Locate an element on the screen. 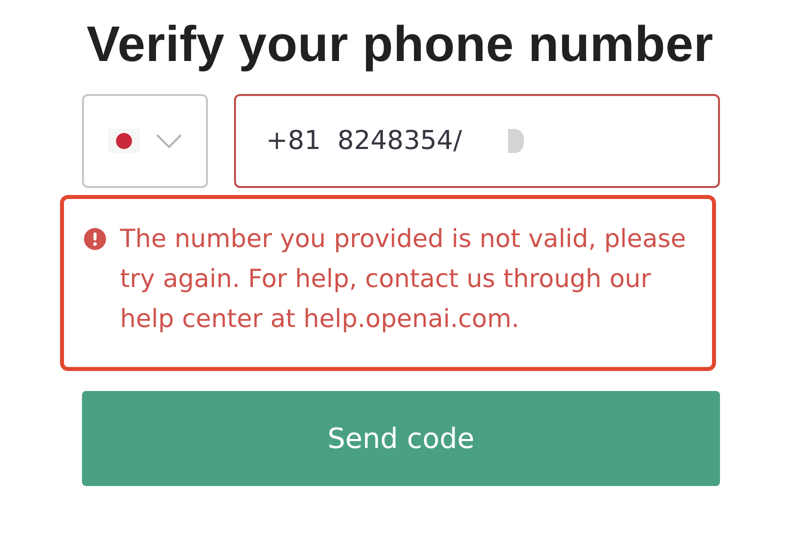  country-select is located at coordinates (145, 141).